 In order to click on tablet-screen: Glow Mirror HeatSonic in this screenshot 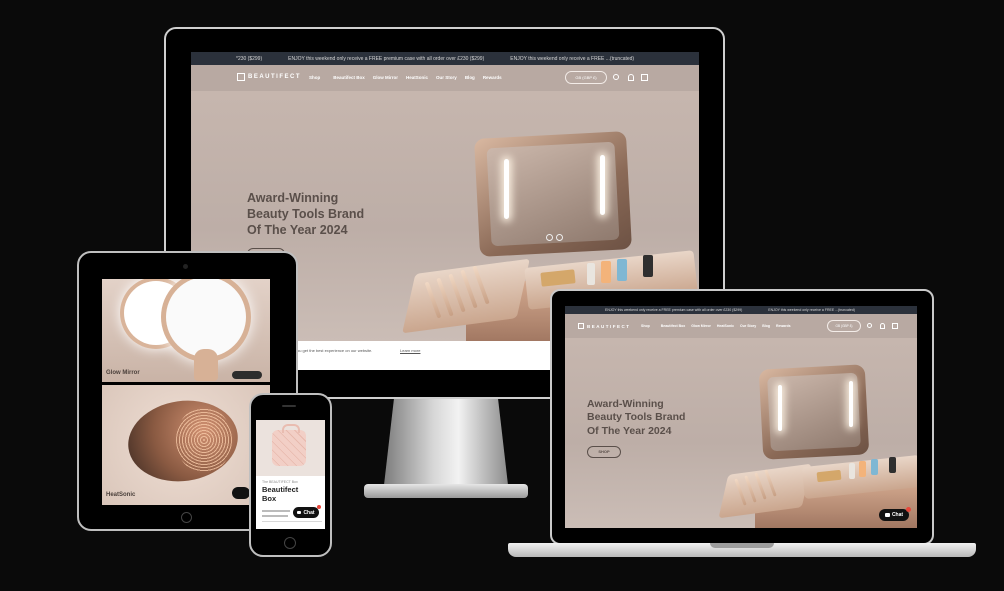, I will do `click(186, 392)`.